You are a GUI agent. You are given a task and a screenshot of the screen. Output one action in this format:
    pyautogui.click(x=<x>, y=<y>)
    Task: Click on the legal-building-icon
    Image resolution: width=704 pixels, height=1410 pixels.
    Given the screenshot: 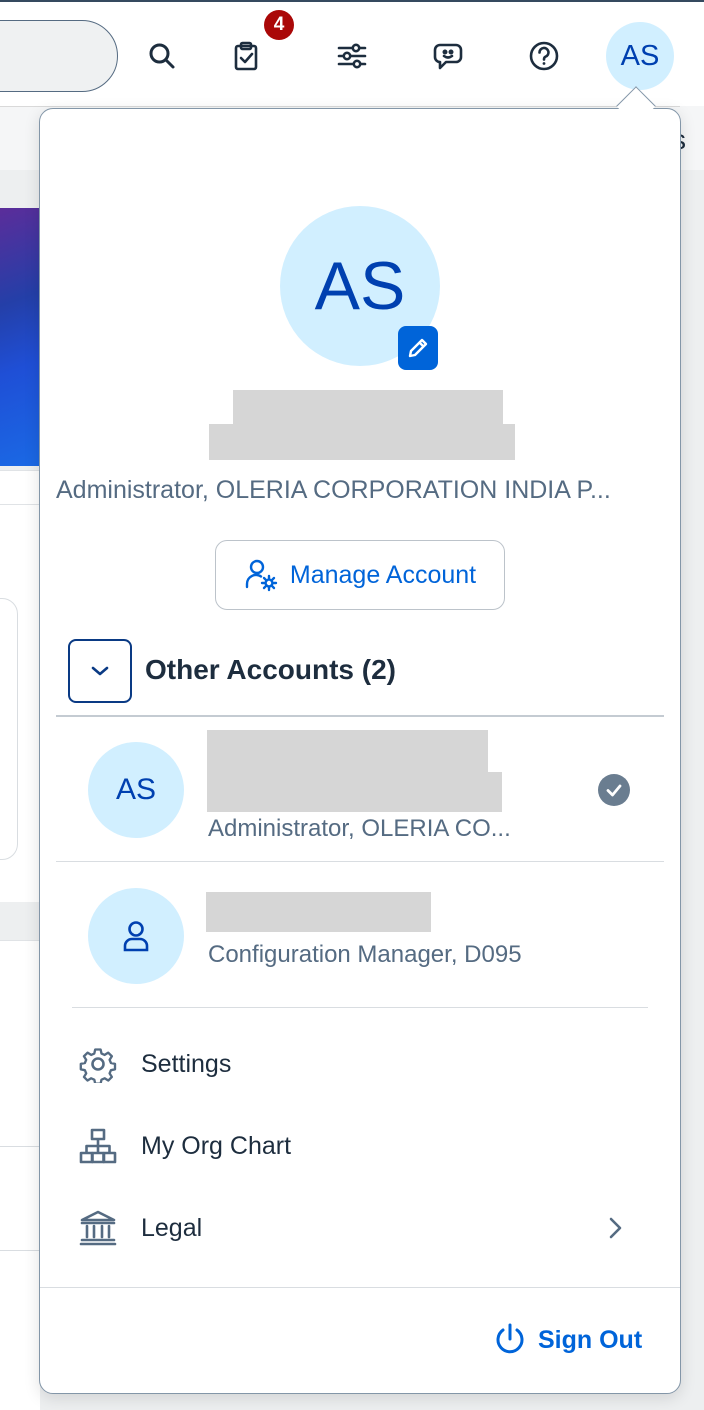 What is the action you would take?
    pyautogui.click(x=98, y=1228)
    